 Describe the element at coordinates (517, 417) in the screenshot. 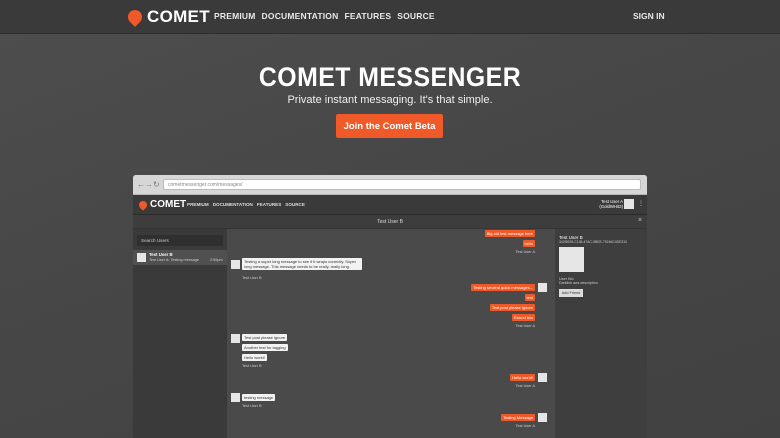

I see `message-bubble: Testing Message` at that location.